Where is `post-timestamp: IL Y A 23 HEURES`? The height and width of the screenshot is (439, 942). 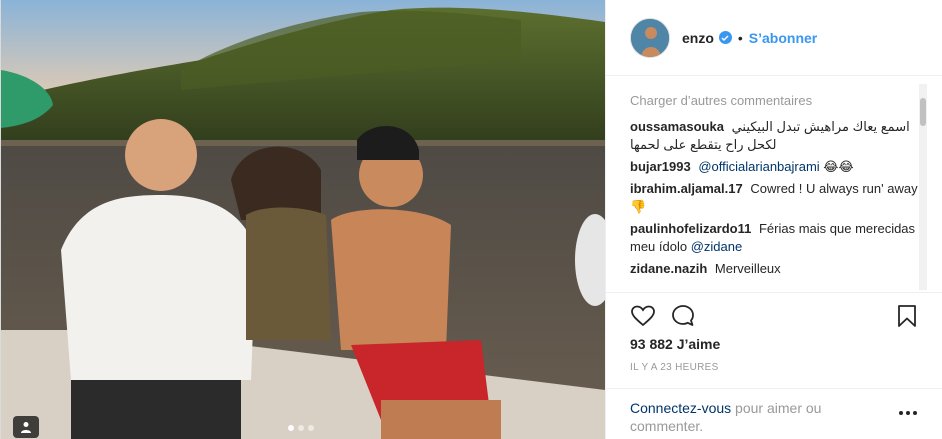
post-timestamp: IL Y A 23 HEURES is located at coordinates (674, 367).